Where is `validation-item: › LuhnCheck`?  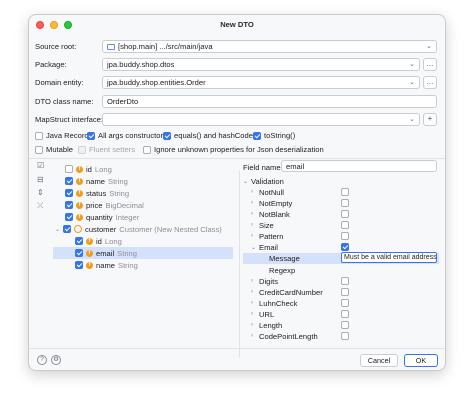 validation-item: › LuhnCheck is located at coordinates (341, 303).